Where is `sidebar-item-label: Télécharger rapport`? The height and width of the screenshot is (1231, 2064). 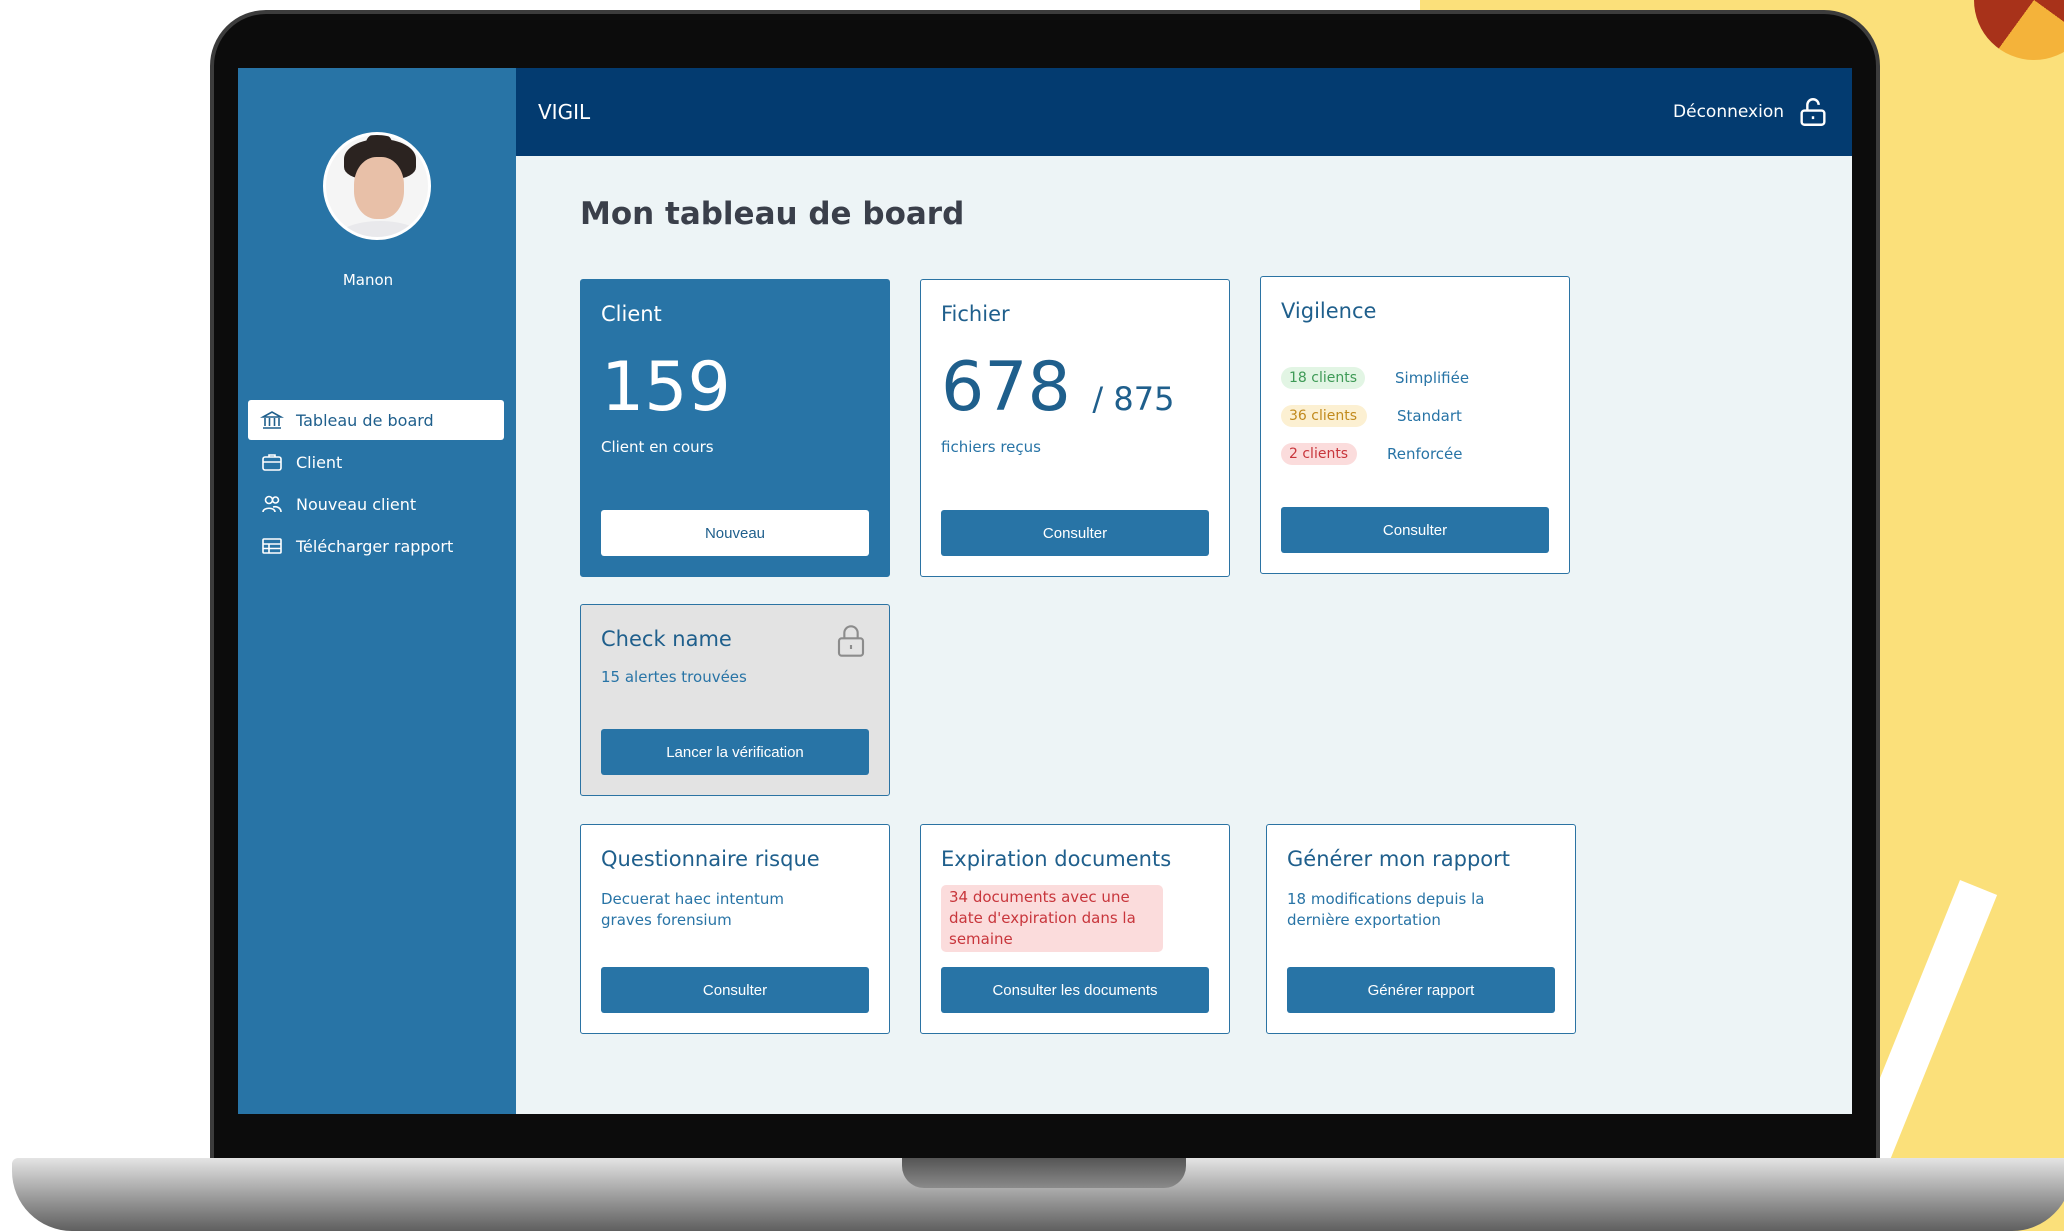 sidebar-item-label: Télécharger rapport is located at coordinates (375, 546).